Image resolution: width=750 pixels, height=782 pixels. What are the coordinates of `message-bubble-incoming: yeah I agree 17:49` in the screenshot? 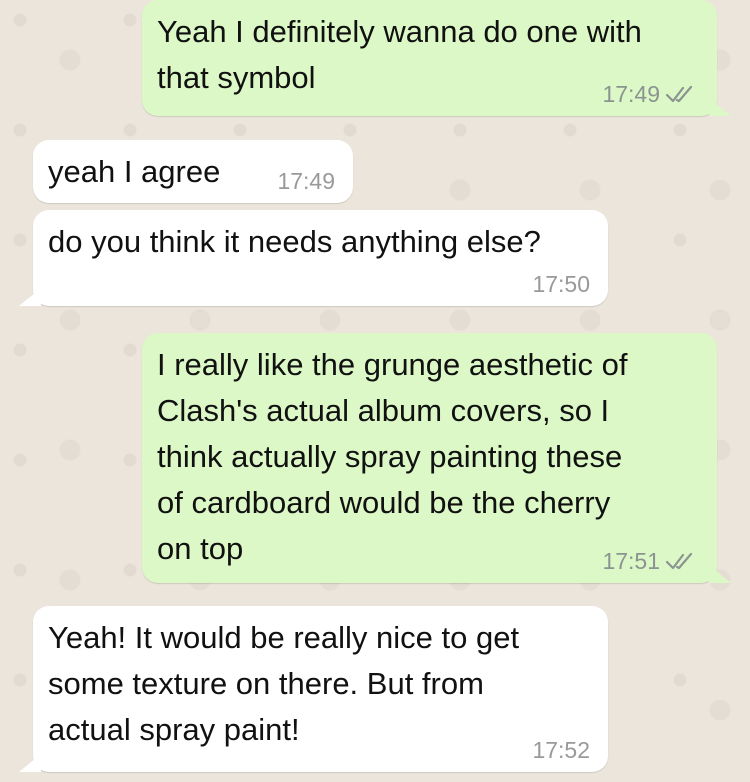 It's located at (193, 171).